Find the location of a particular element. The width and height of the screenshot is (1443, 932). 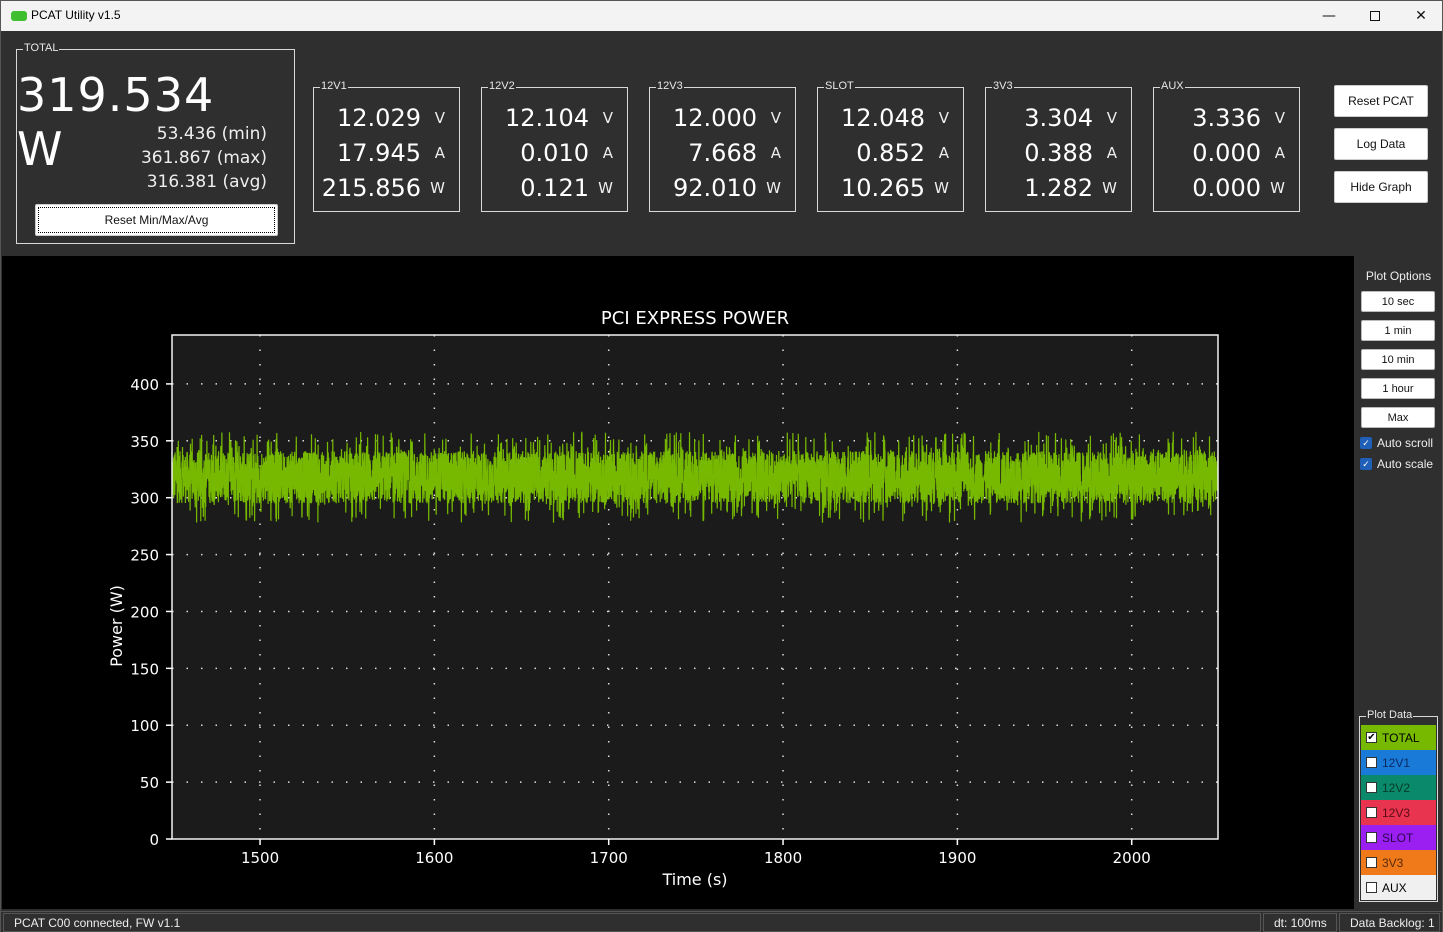

plot-options-title: Plot Options is located at coordinates (1398, 276).